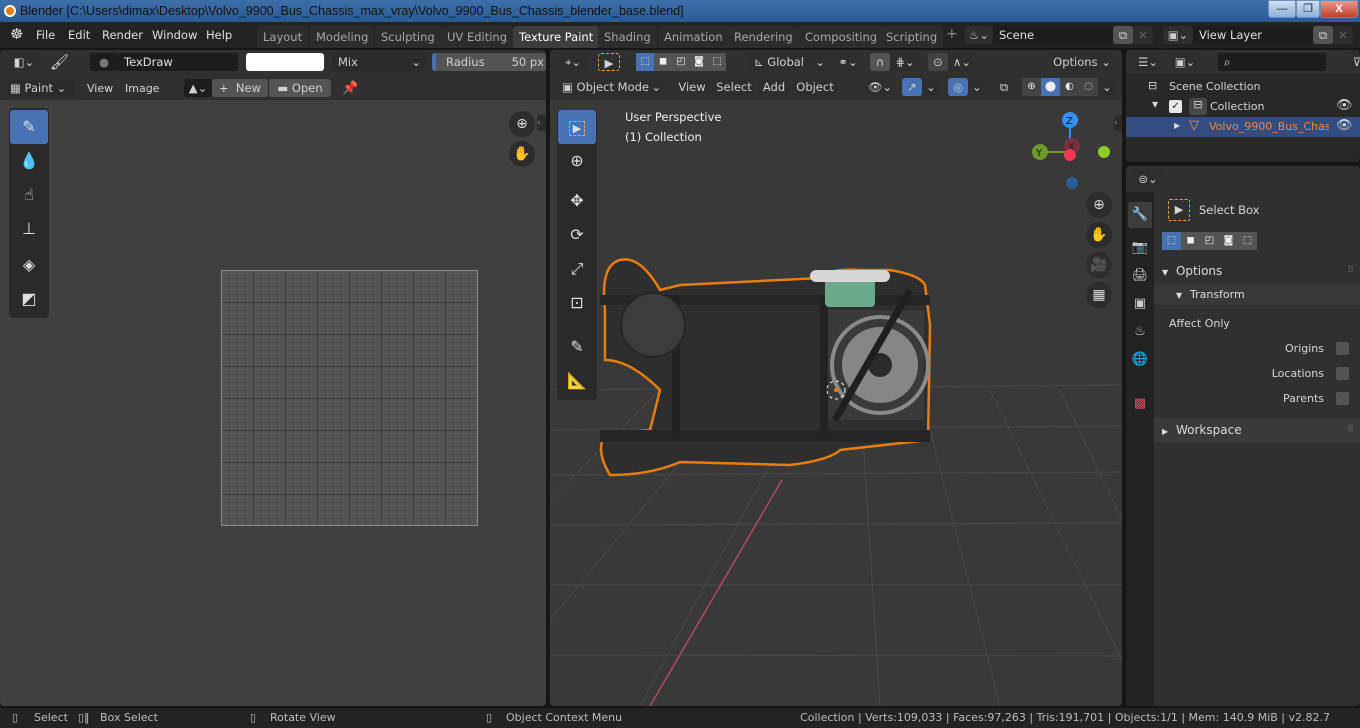  I want to click on display-mode-dropdown: ▣⌄, so click(1185, 62).